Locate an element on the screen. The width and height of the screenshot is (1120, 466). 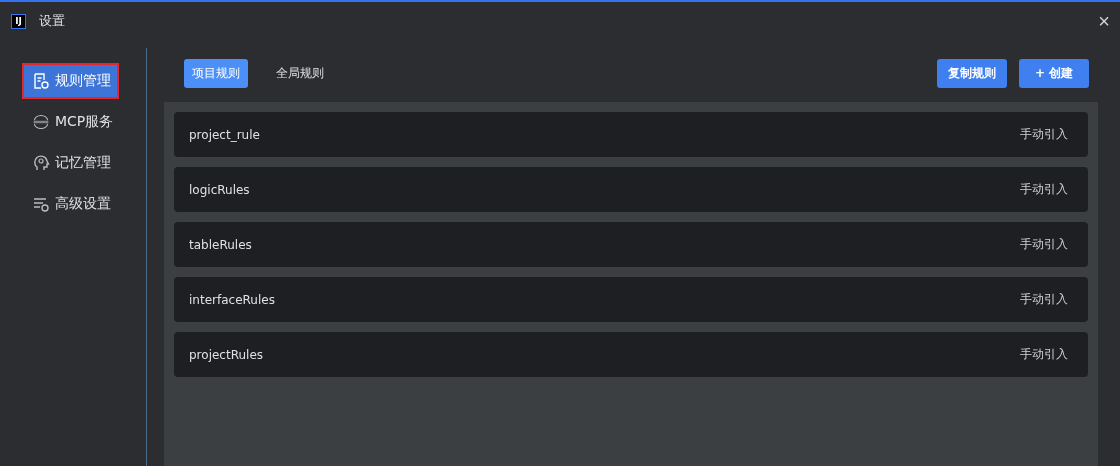
rule-item: project_rule 手动引入 is located at coordinates (631, 134).